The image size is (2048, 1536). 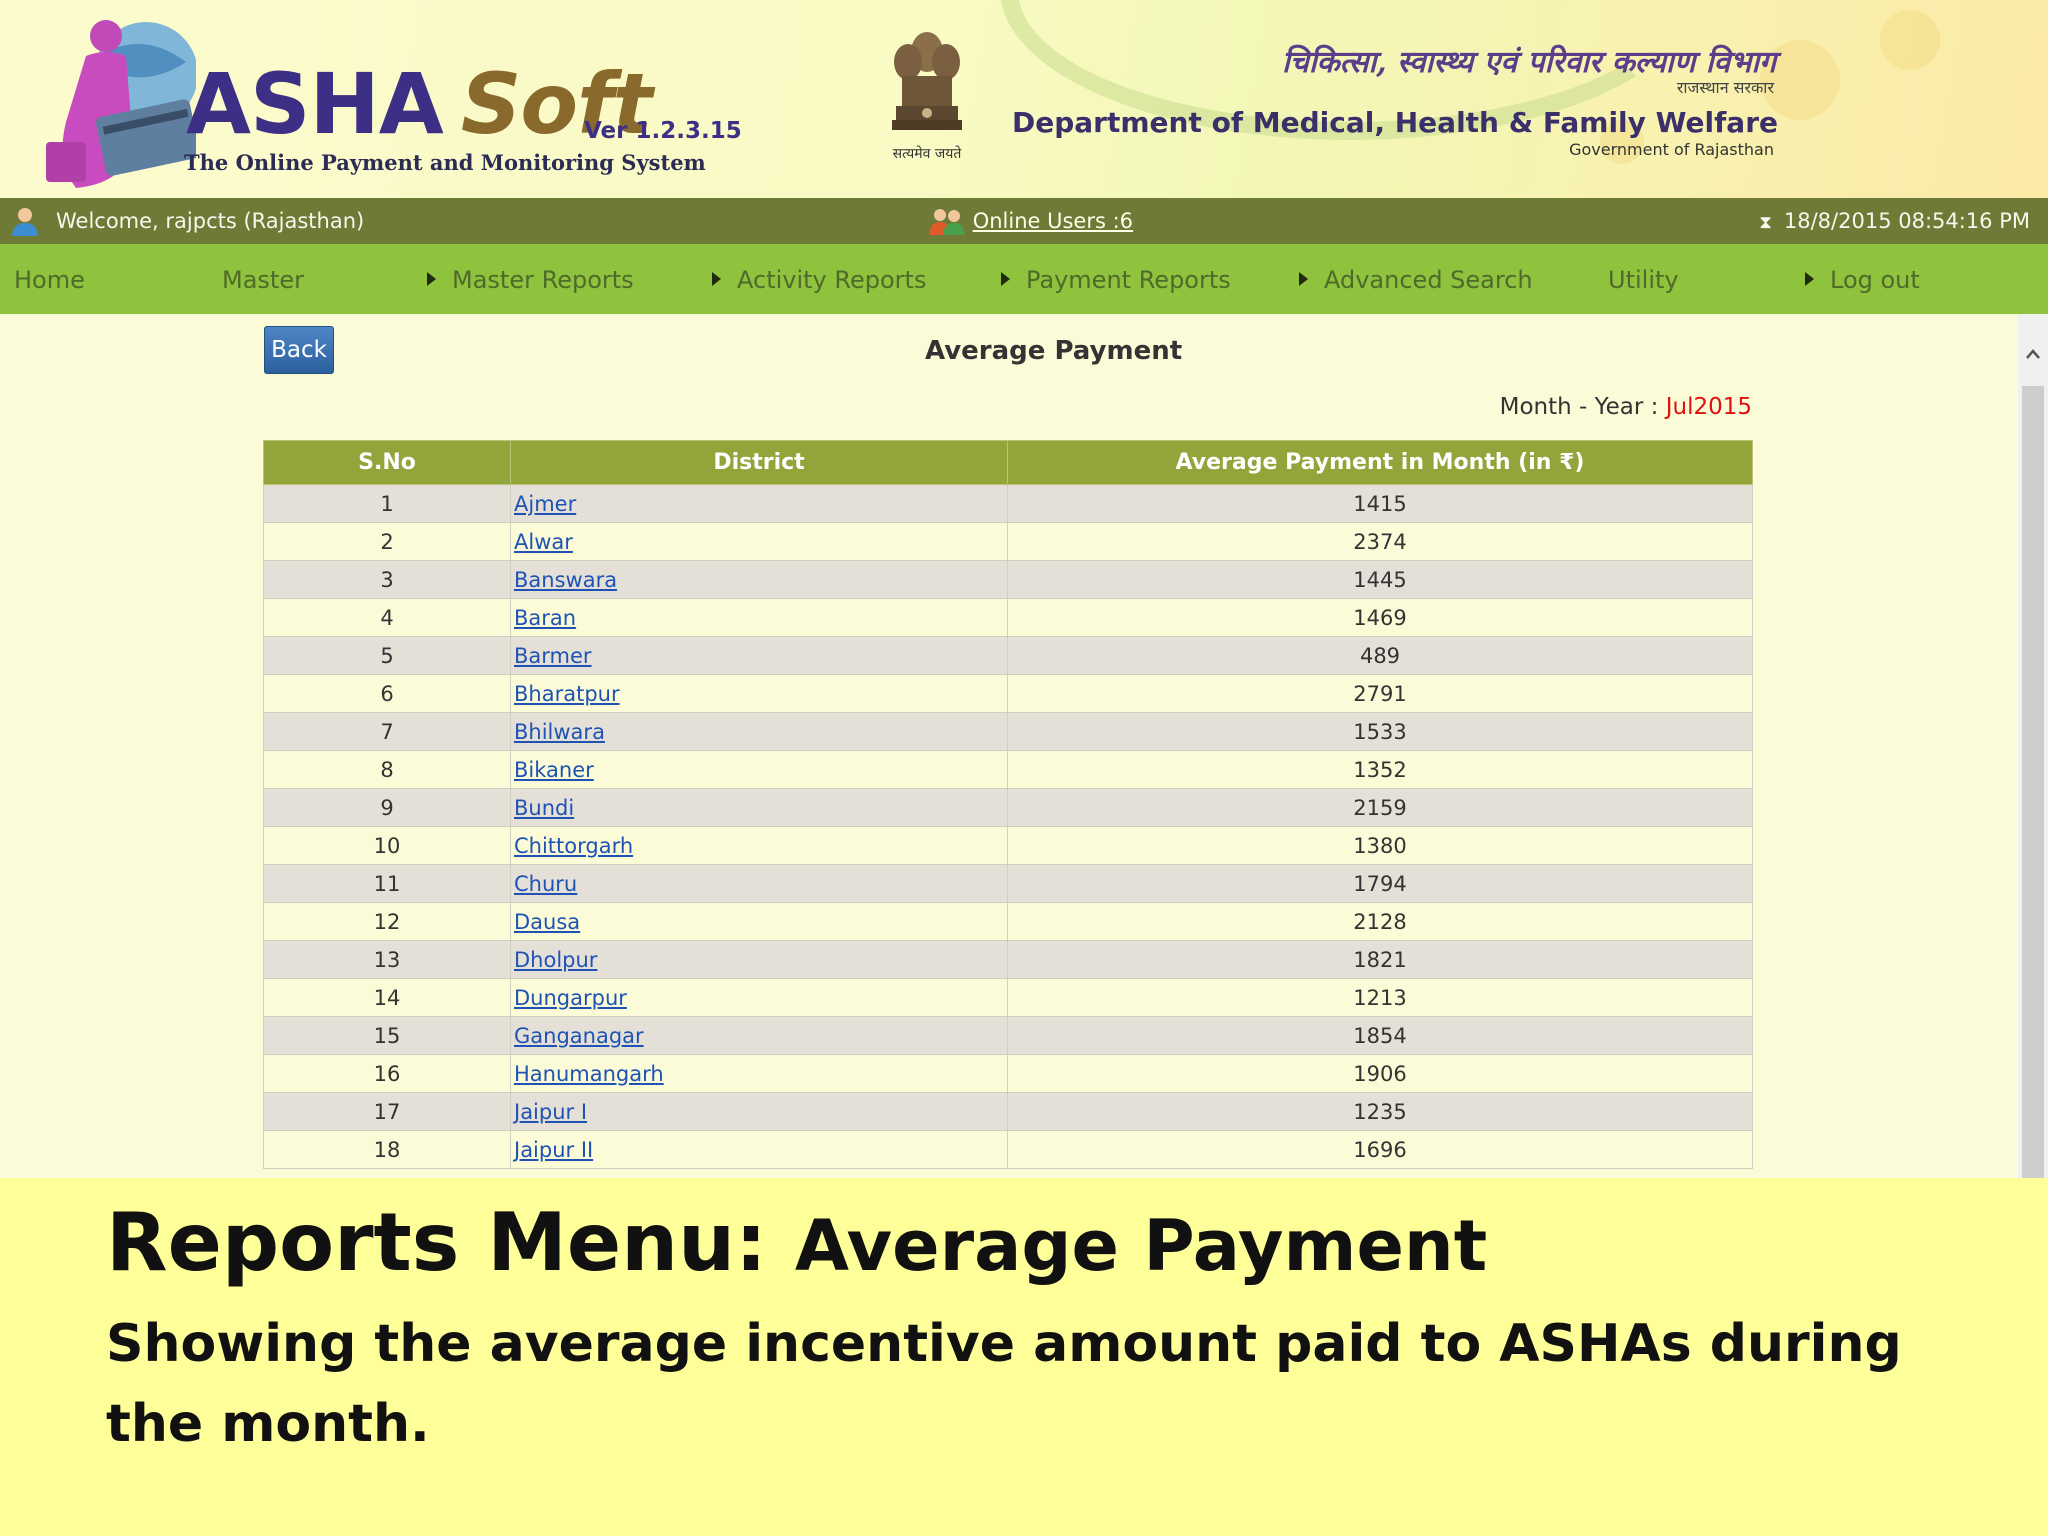 I want to click on table-row: 16 Hanumangarh 1906, so click(x=1008, y=1073).